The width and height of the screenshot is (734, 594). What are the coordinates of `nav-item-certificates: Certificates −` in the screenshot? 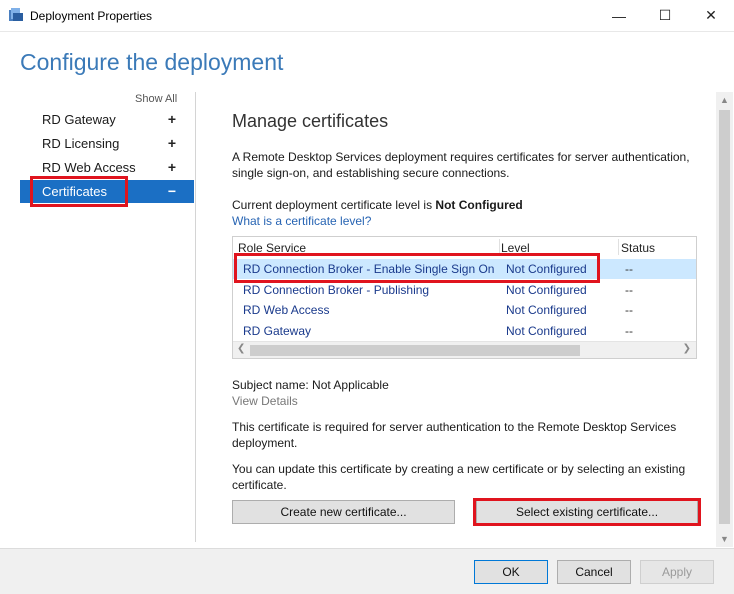 It's located at (107, 191).